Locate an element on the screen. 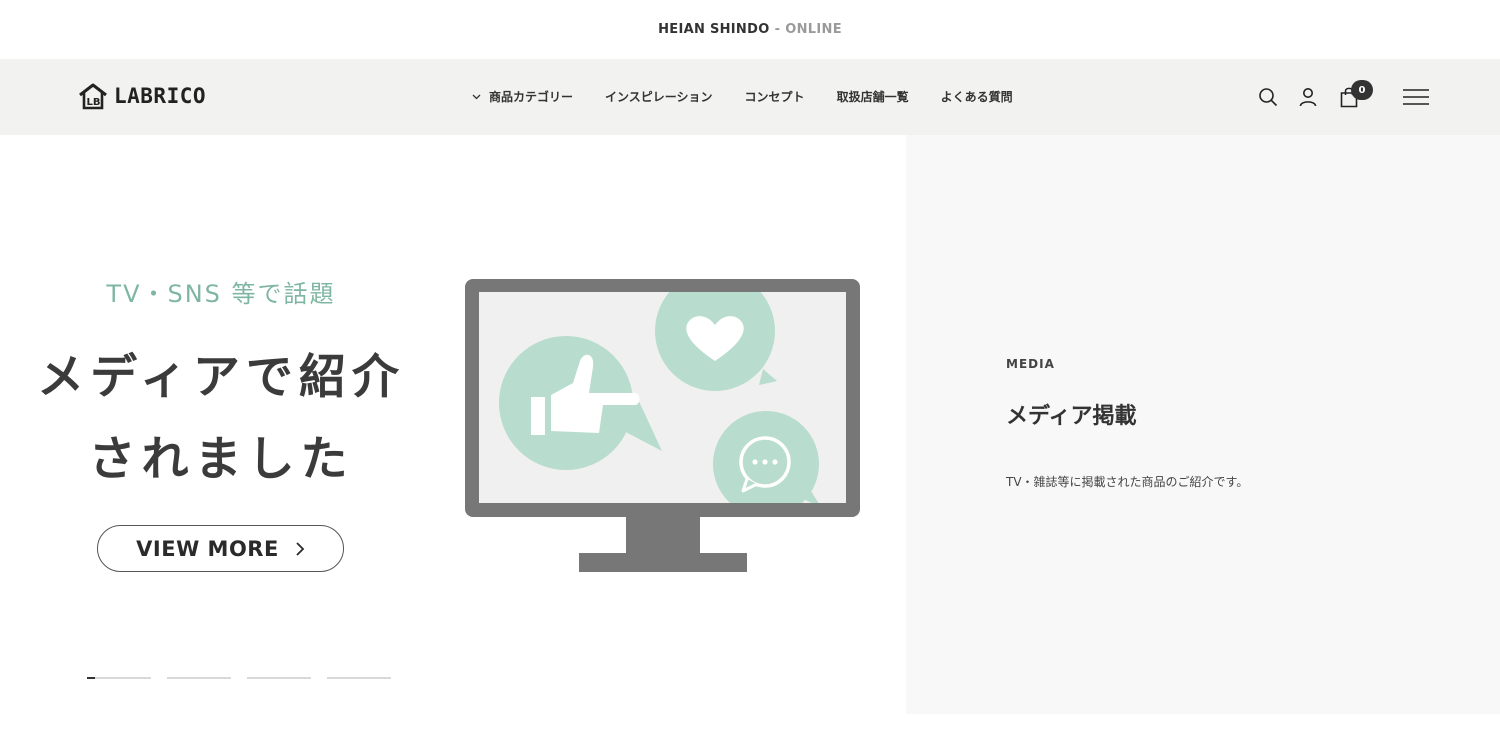 The image size is (1500, 750). menu-icon is located at coordinates (1416, 97).